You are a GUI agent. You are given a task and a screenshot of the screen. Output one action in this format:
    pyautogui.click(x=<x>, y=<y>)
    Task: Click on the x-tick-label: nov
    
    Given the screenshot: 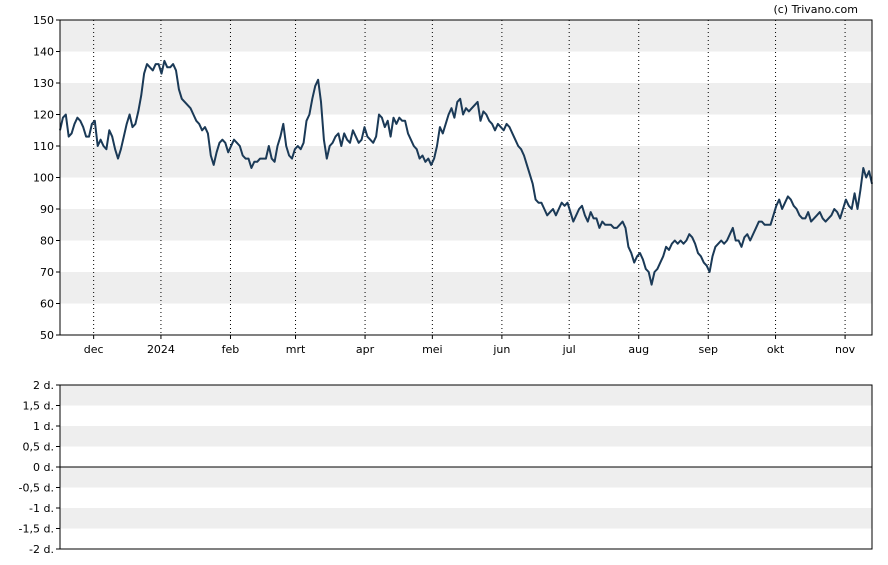 What is the action you would take?
    pyautogui.click(x=845, y=349)
    